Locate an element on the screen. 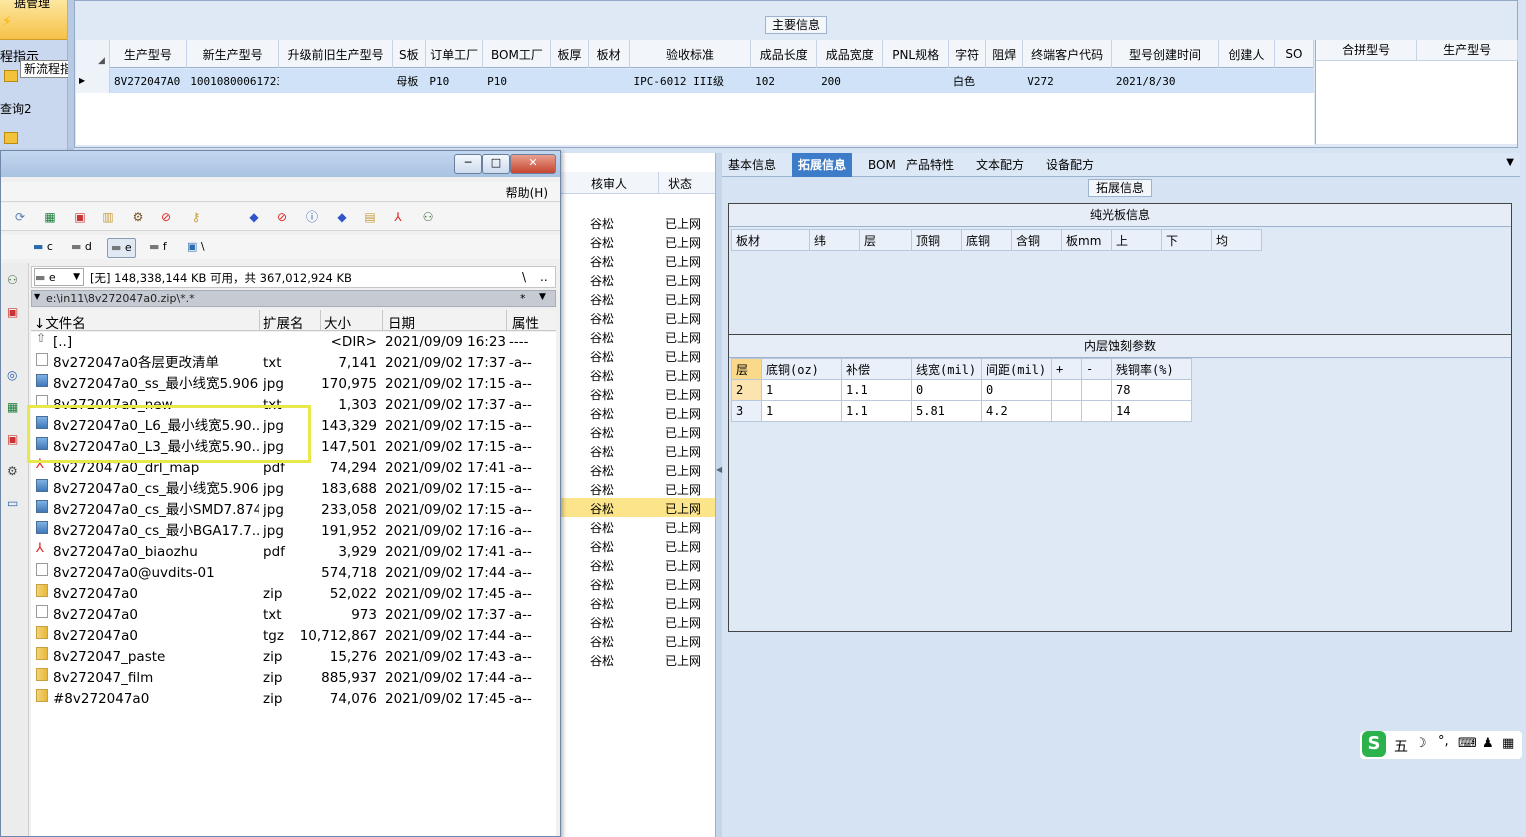 The height and width of the screenshot is (837, 1526). pdf-icon: ⅄ is located at coordinates (398, 217).